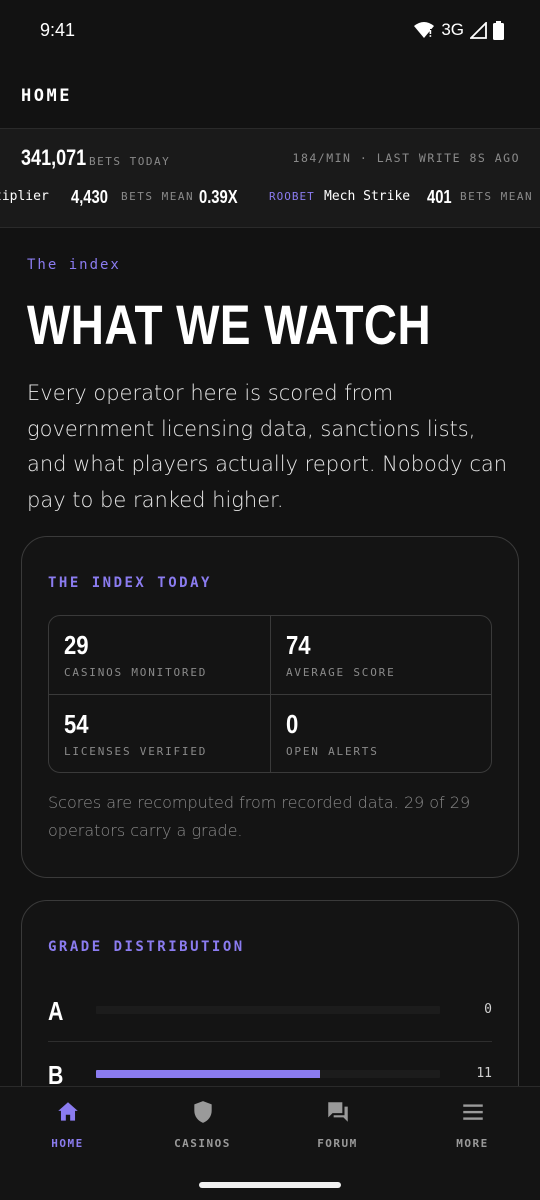  What do you see at coordinates (202, 1112) in the screenshot?
I see `shield-icon` at bounding box center [202, 1112].